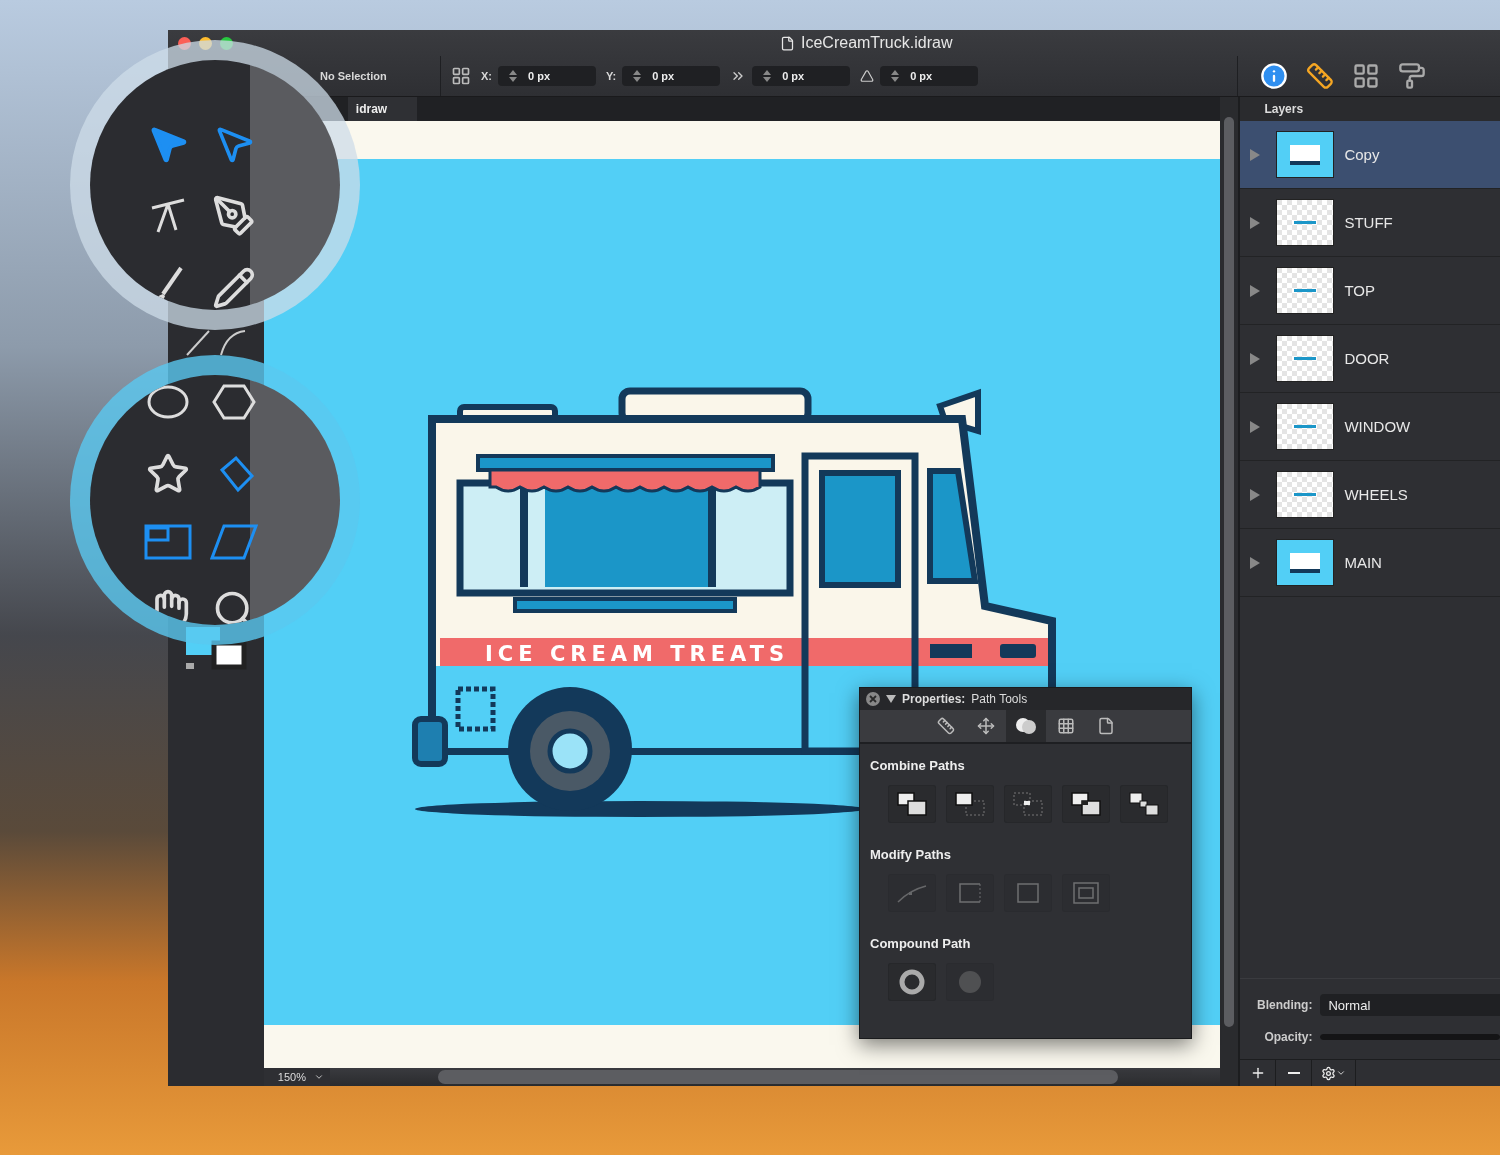 This screenshot has height=1155, width=1500. I want to click on divide-icon, so click(1144, 804).